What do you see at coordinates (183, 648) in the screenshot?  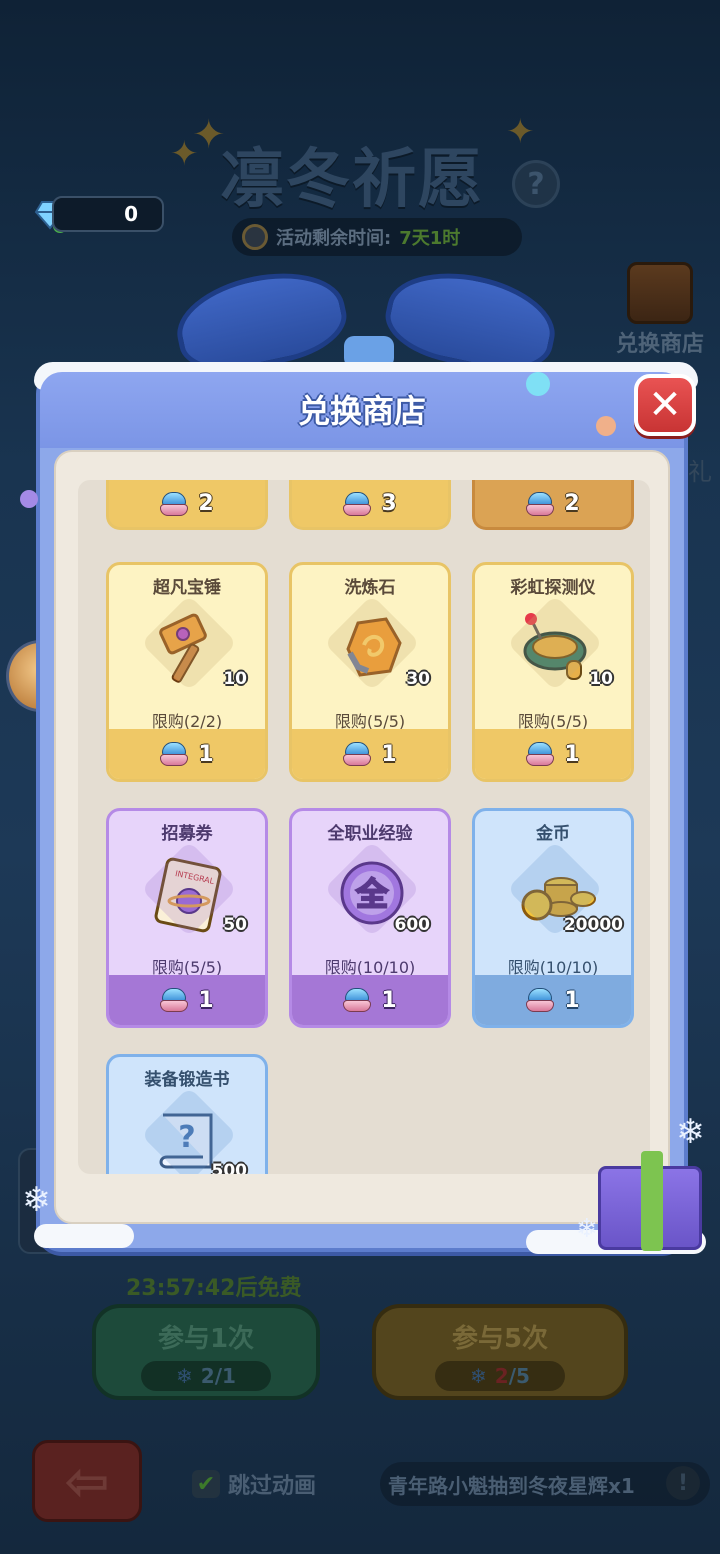 I see `hammer-icon` at bounding box center [183, 648].